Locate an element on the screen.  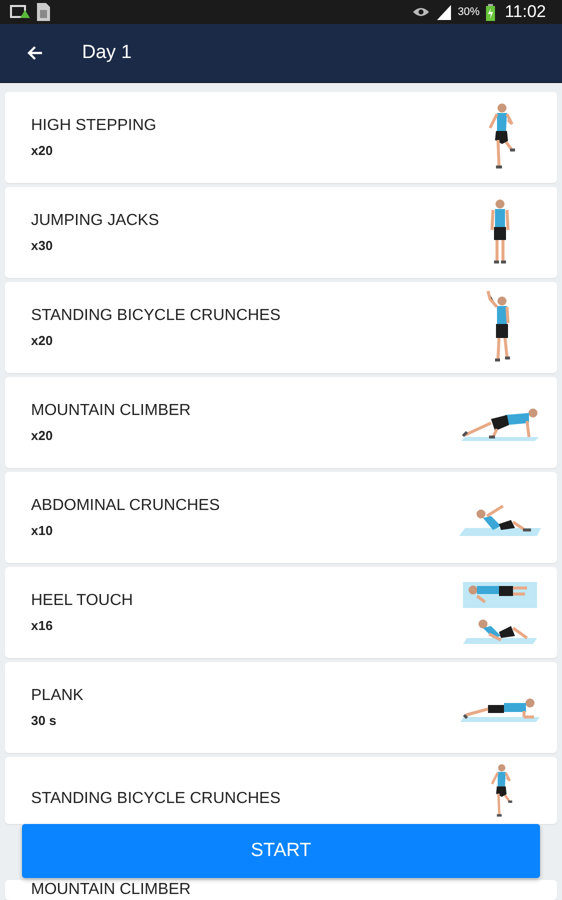
exercise-reps: x10 is located at coordinates (42, 530).